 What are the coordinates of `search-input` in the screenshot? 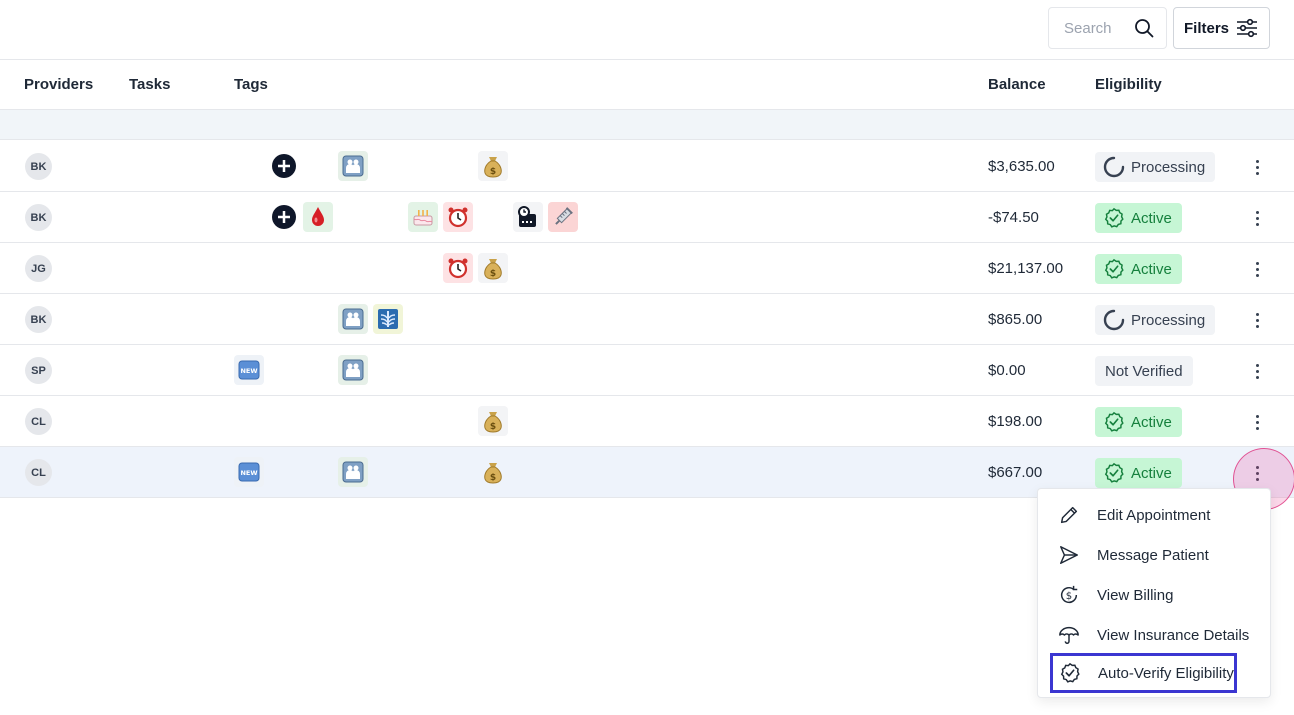 It's located at (1099, 28).